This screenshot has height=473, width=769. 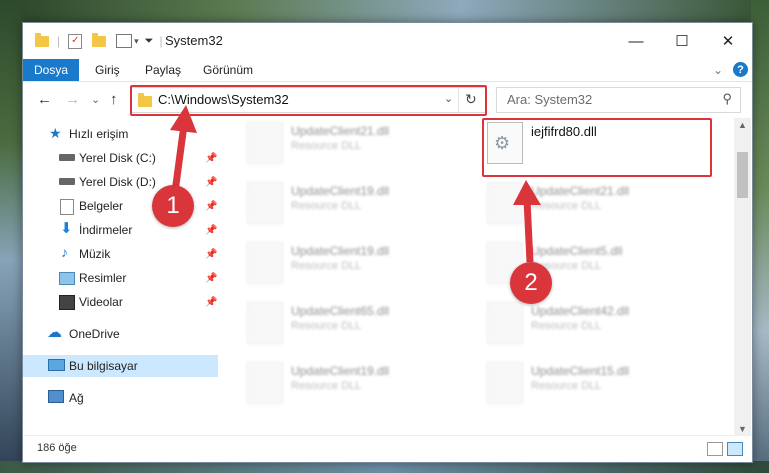 What do you see at coordinates (173, 206) in the screenshot?
I see `callout-1: 1` at bounding box center [173, 206].